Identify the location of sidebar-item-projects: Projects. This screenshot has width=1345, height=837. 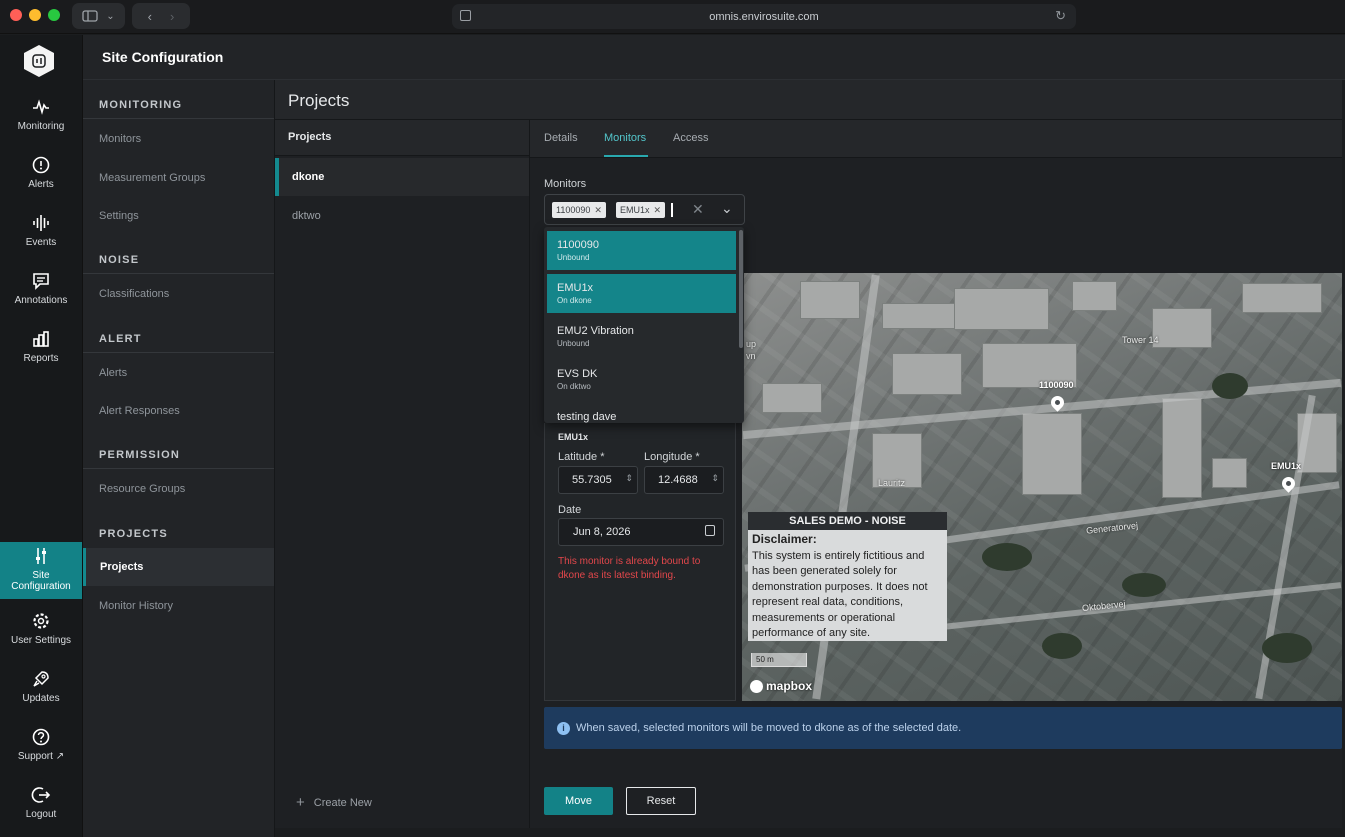
(178, 567).